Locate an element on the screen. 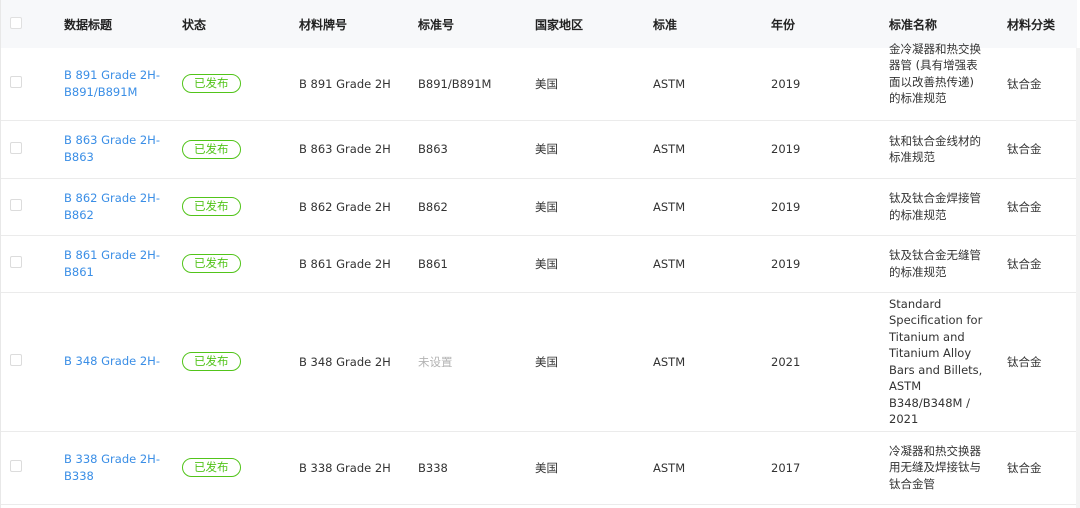 The width and height of the screenshot is (1080, 508). row-title-link: B 863 Grade 2H-B863 is located at coordinates (112, 149).